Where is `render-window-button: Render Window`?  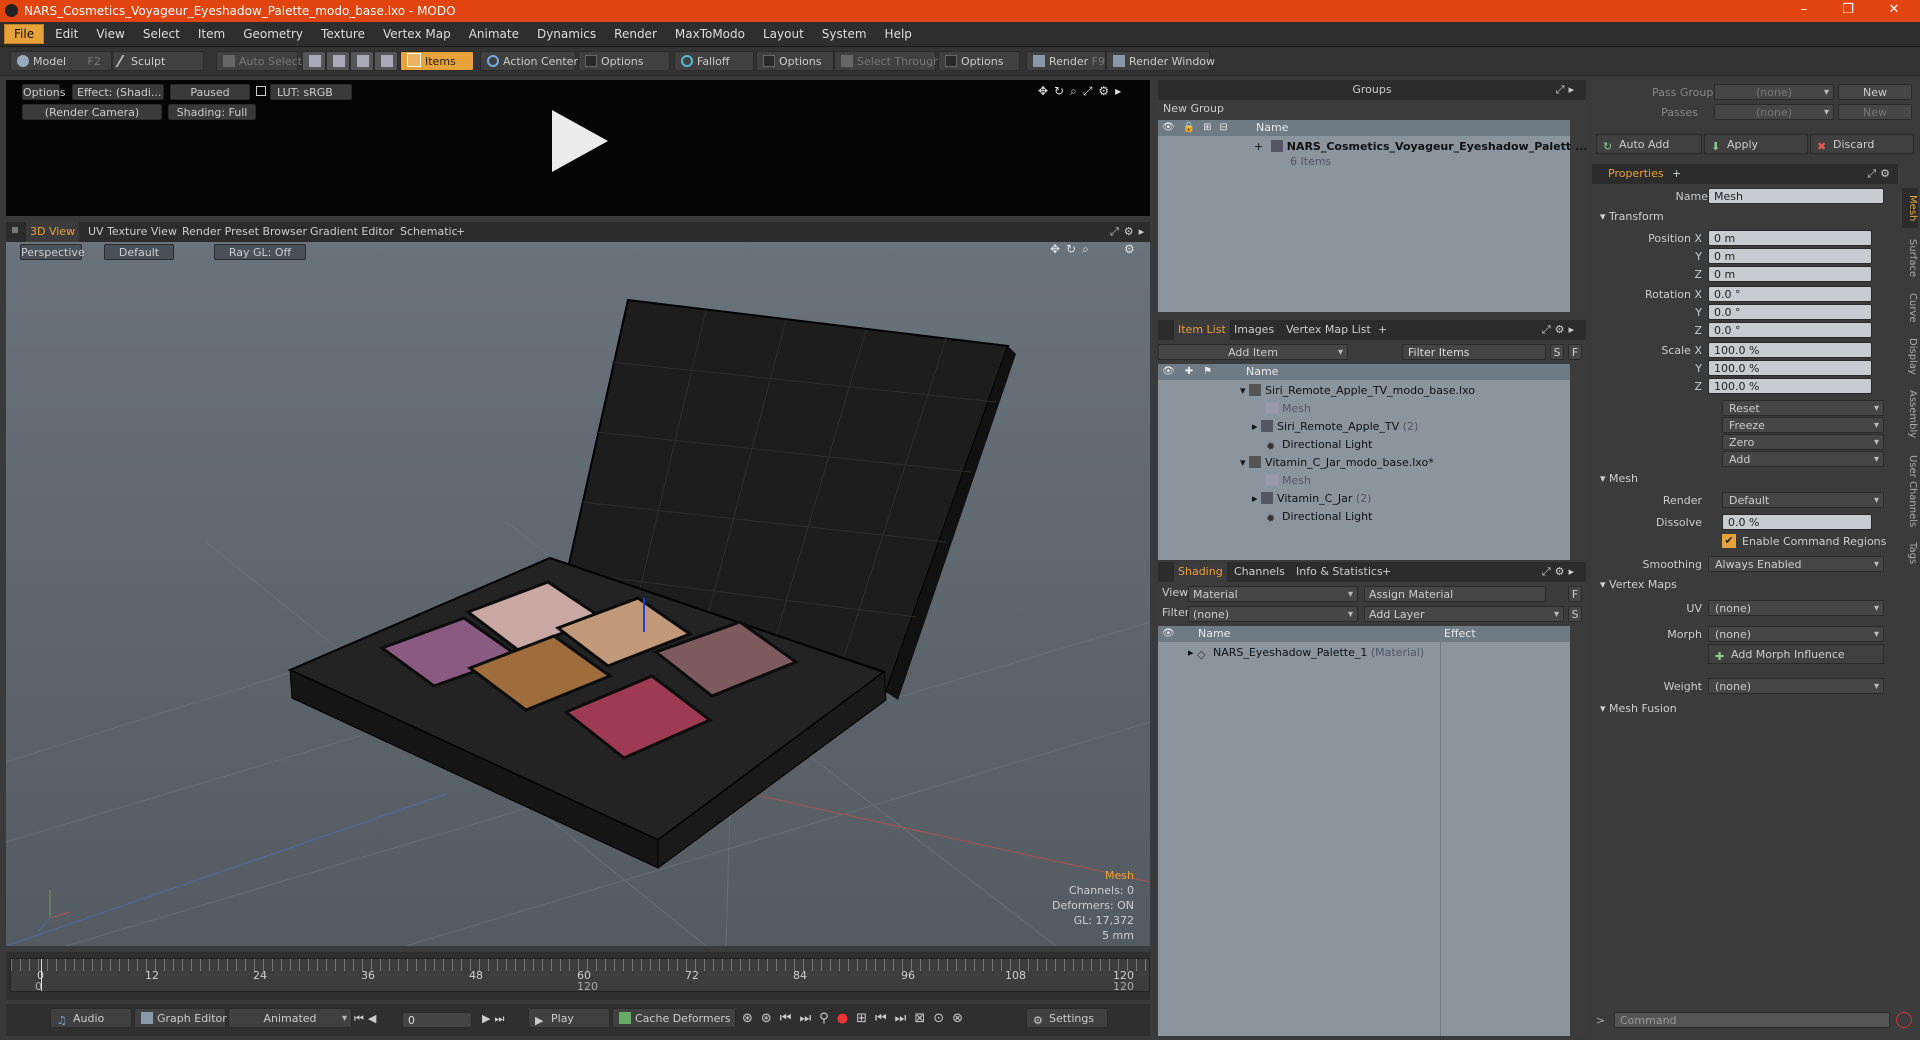
render-window-button: Render Window is located at coordinates (1160, 61).